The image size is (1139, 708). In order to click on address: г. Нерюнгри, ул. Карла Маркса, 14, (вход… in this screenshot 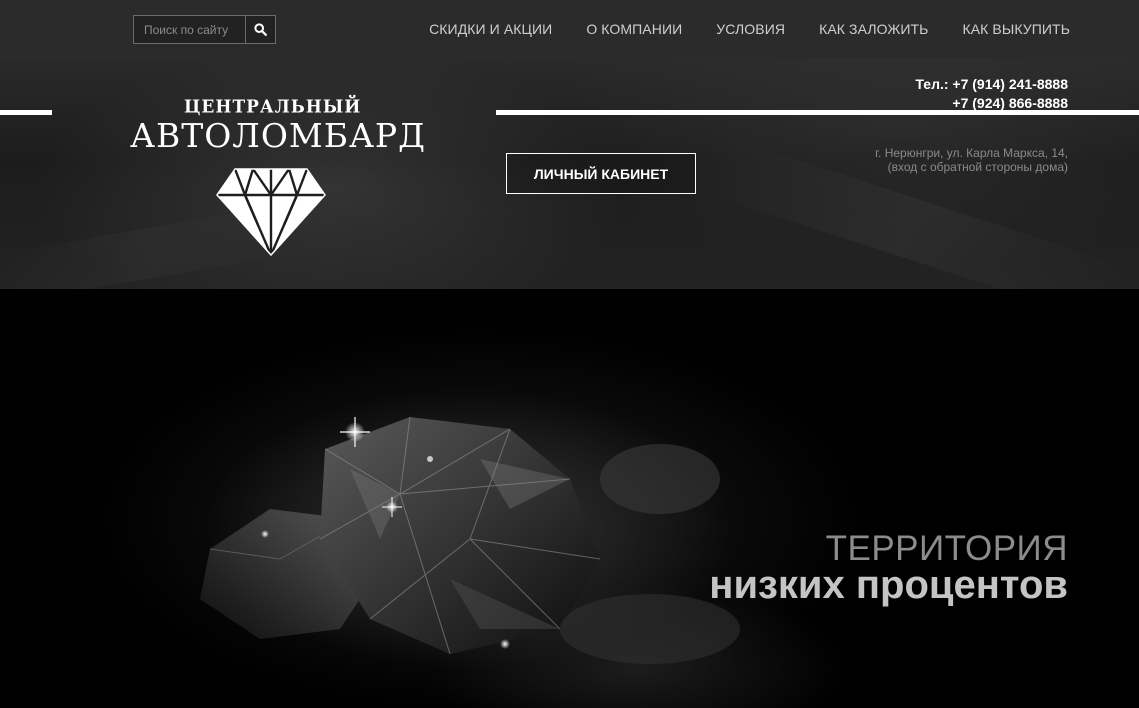, I will do `click(971, 160)`.